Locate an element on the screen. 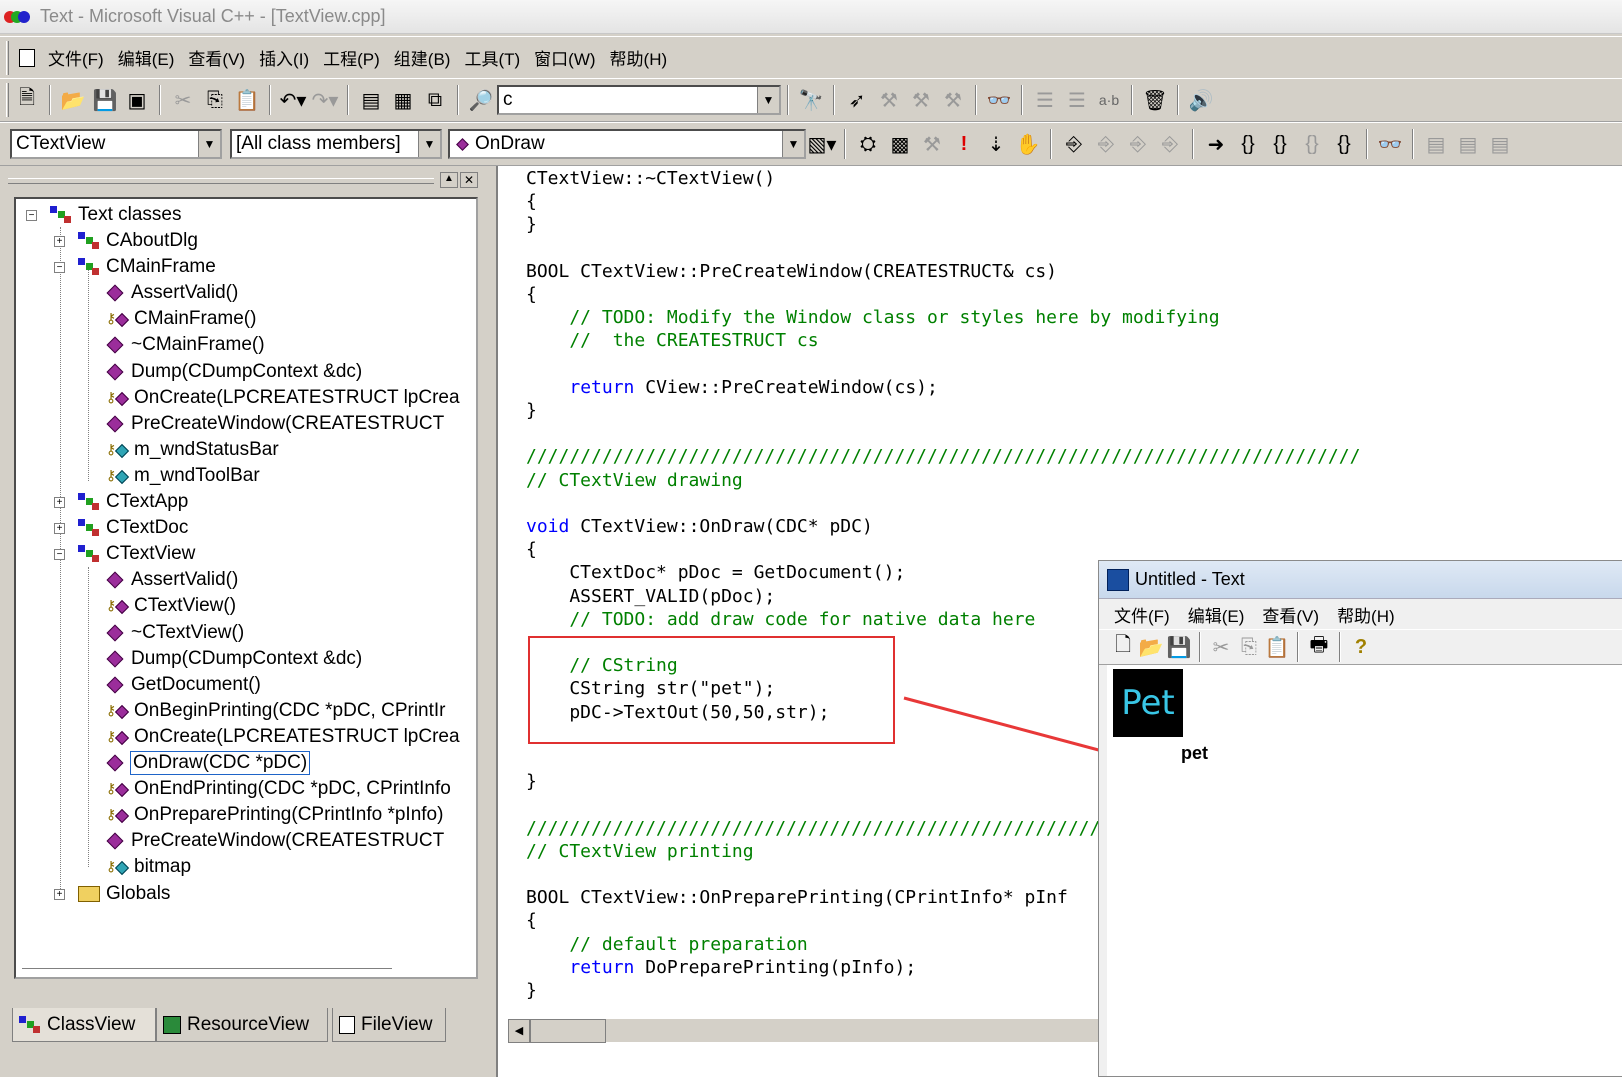  tree-node: CTextApp is located at coordinates (133, 502).